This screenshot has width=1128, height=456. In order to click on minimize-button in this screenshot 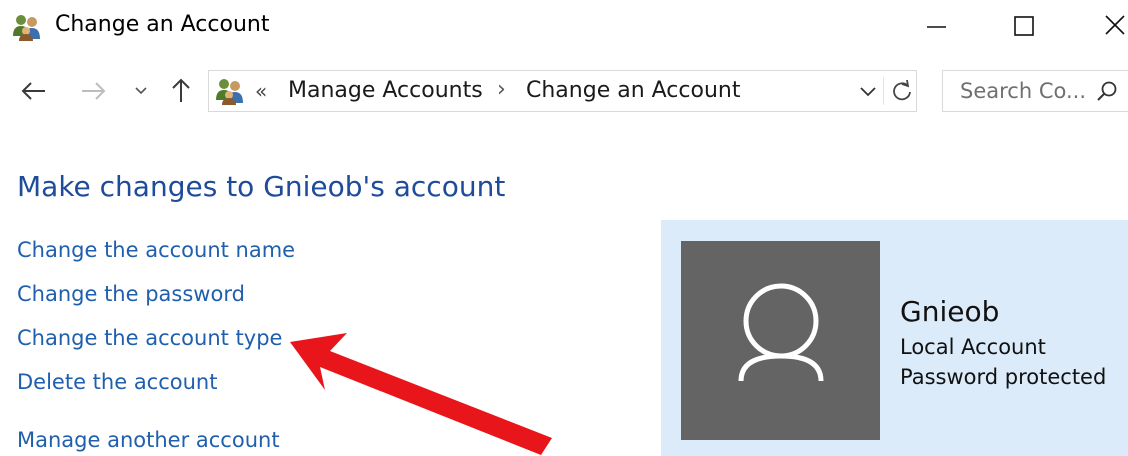, I will do `click(936, 26)`.